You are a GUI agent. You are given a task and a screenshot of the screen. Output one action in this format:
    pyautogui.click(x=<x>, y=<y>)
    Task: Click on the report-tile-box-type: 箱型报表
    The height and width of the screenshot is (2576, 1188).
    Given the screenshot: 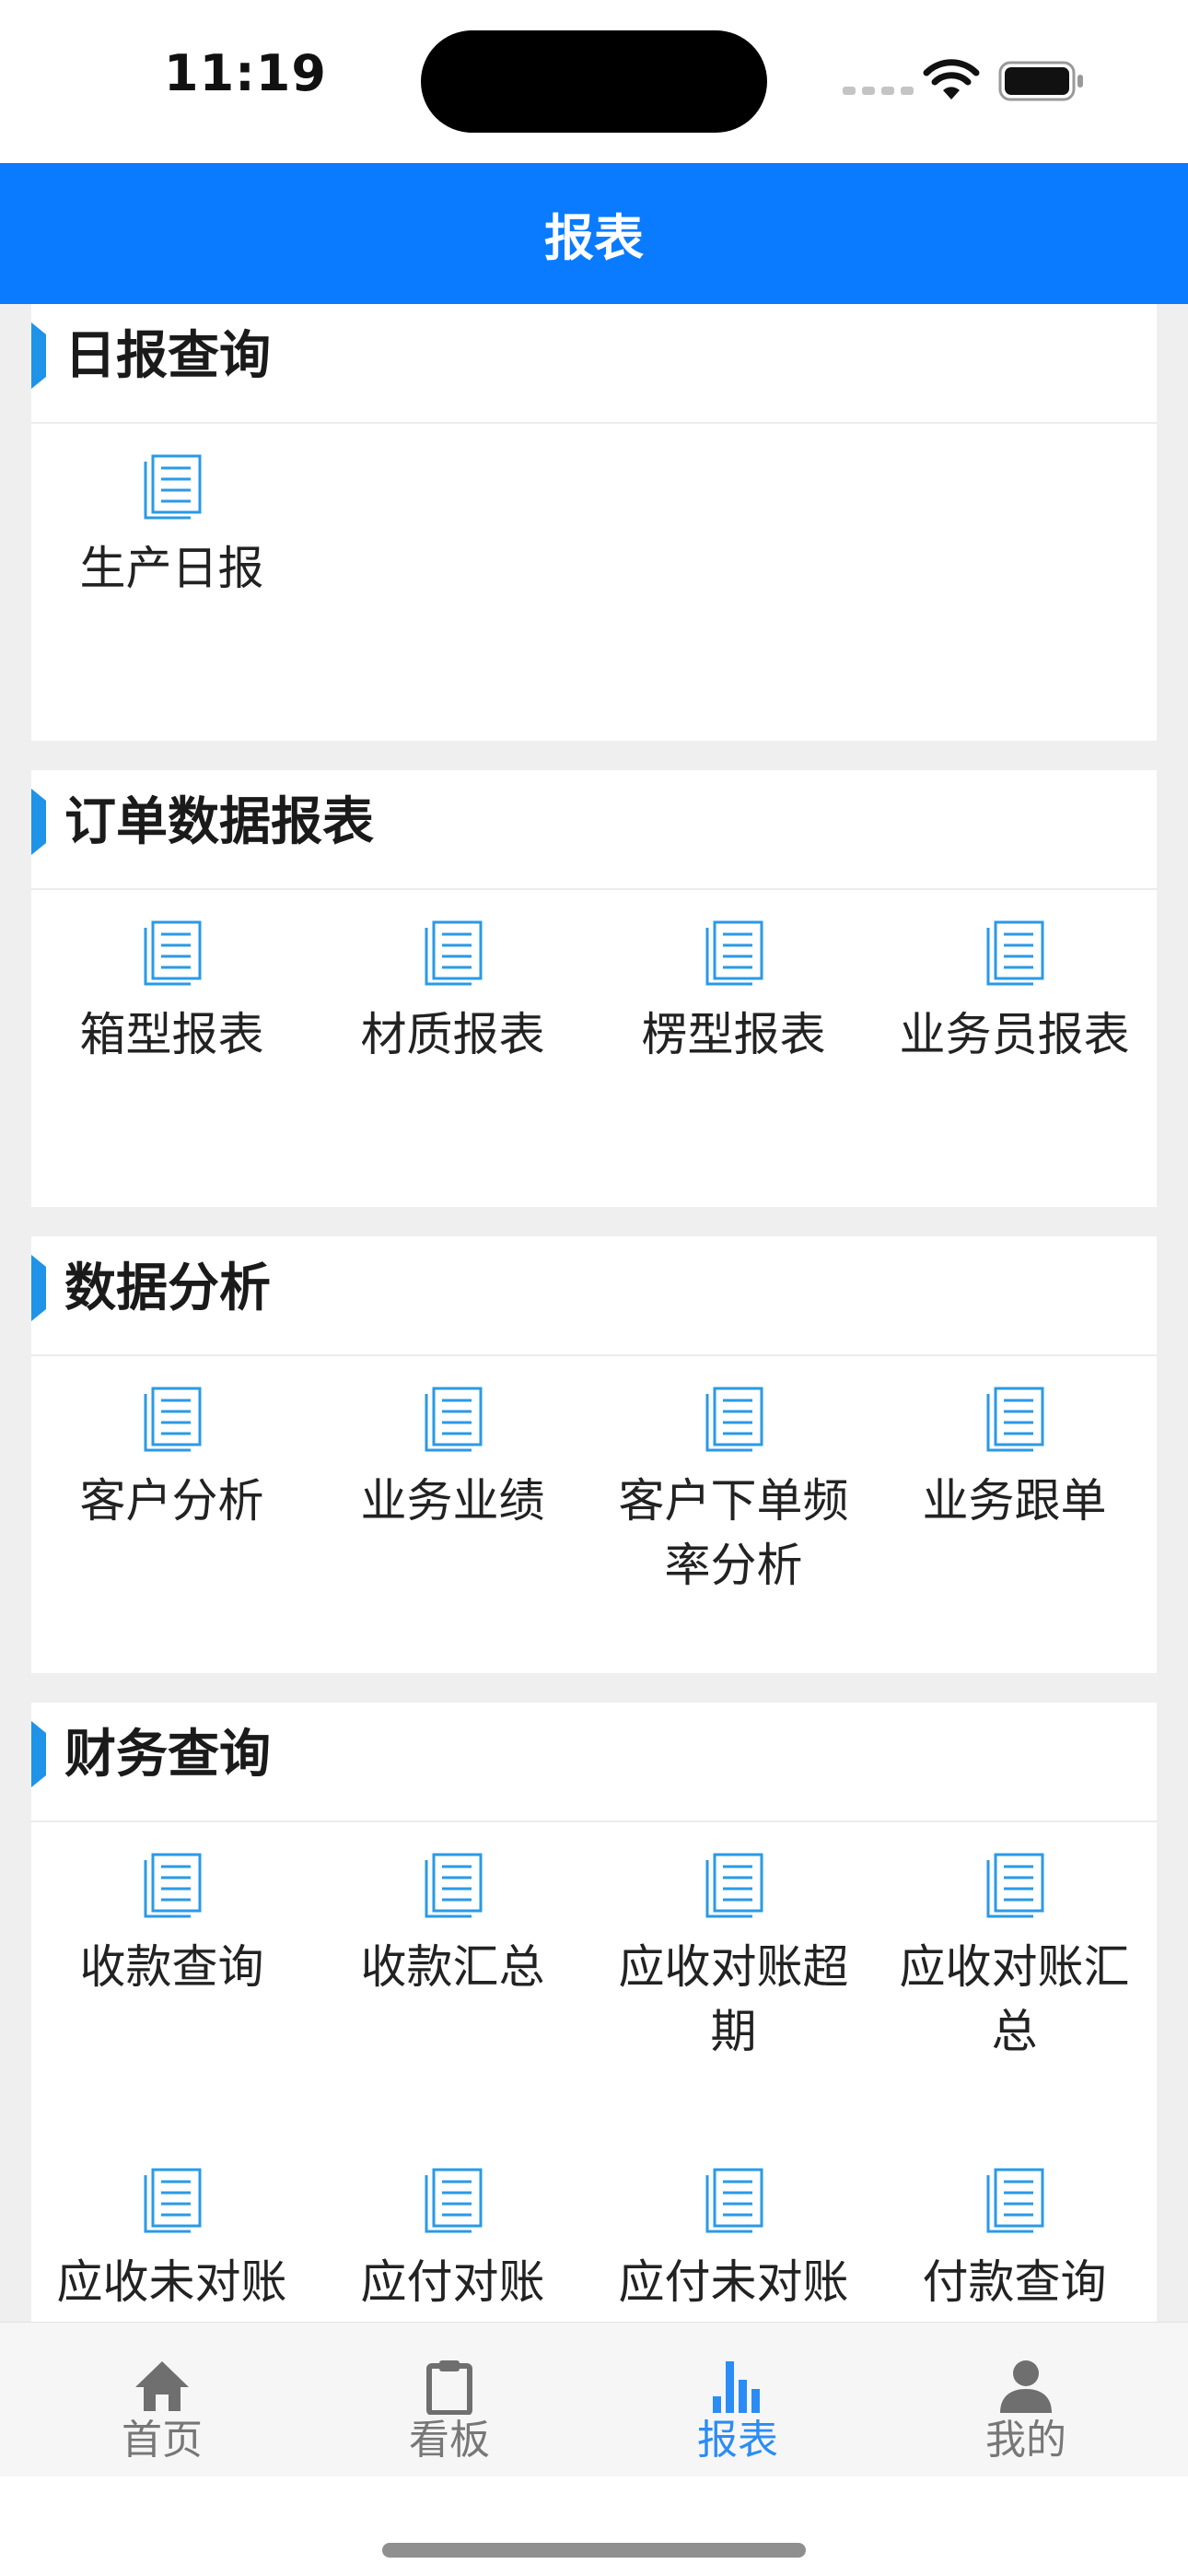 What is the action you would take?
    pyautogui.click(x=172, y=1057)
    